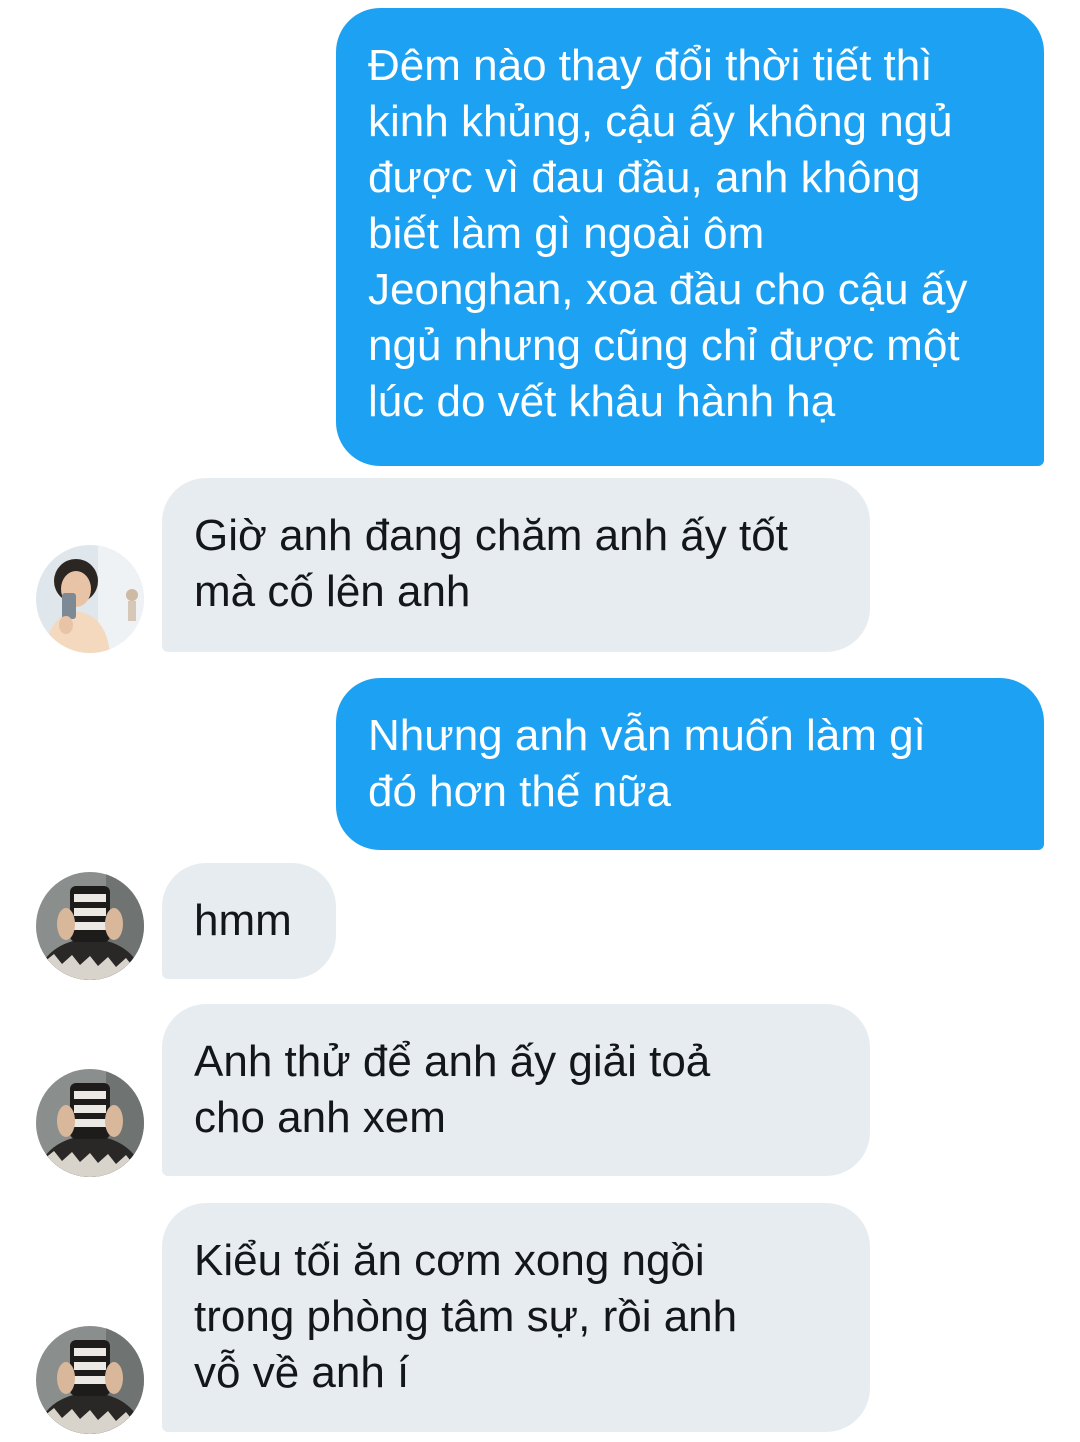 This screenshot has height=1442, width=1080. What do you see at coordinates (249, 921) in the screenshot?
I see `received-message-bubble: hmm` at bounding box center [249, 921].